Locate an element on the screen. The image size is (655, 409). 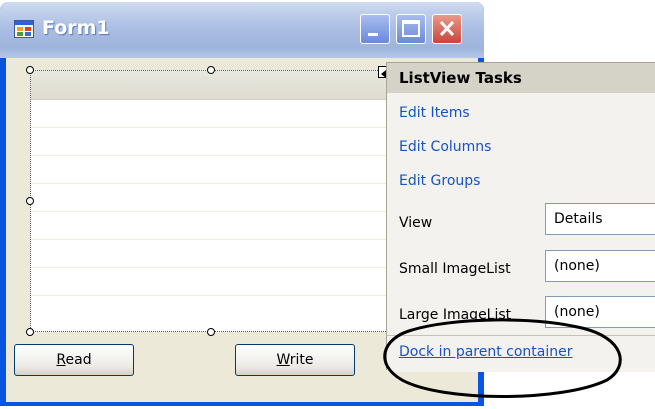
resize-handle-top is located at coordinates (211, 70).